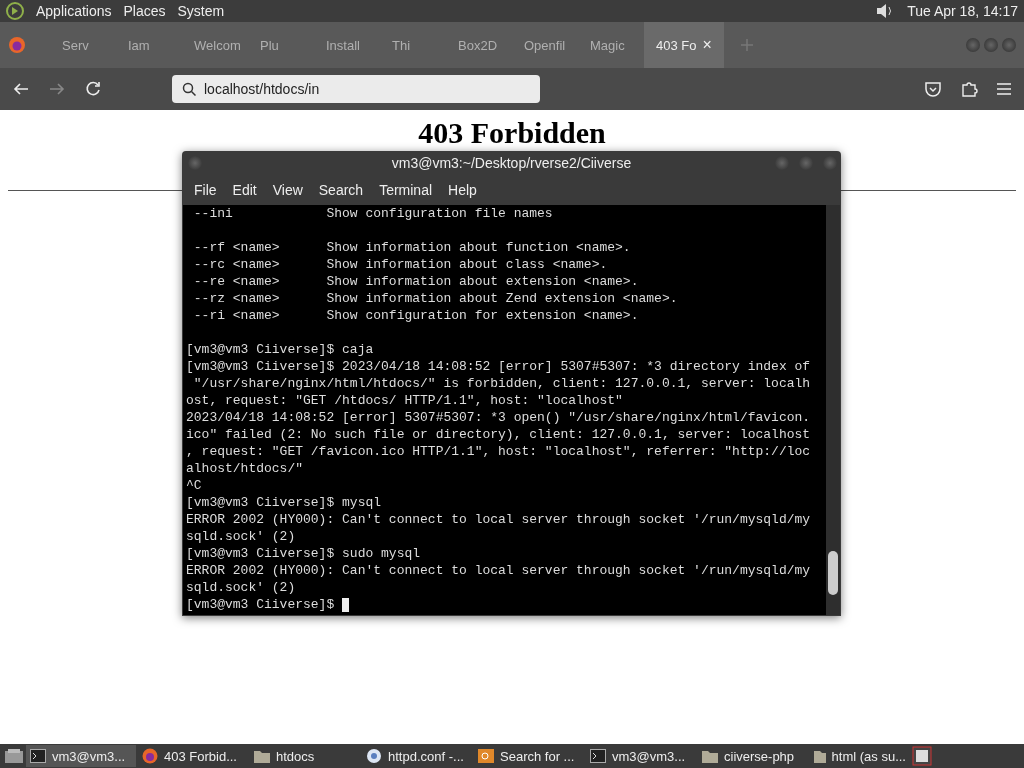 This screenshot has height=768, width=1024. Describe the element at coordinates (262, 89) in the screenshot. I see `url-text: localhost/htdocs/in` at that location.